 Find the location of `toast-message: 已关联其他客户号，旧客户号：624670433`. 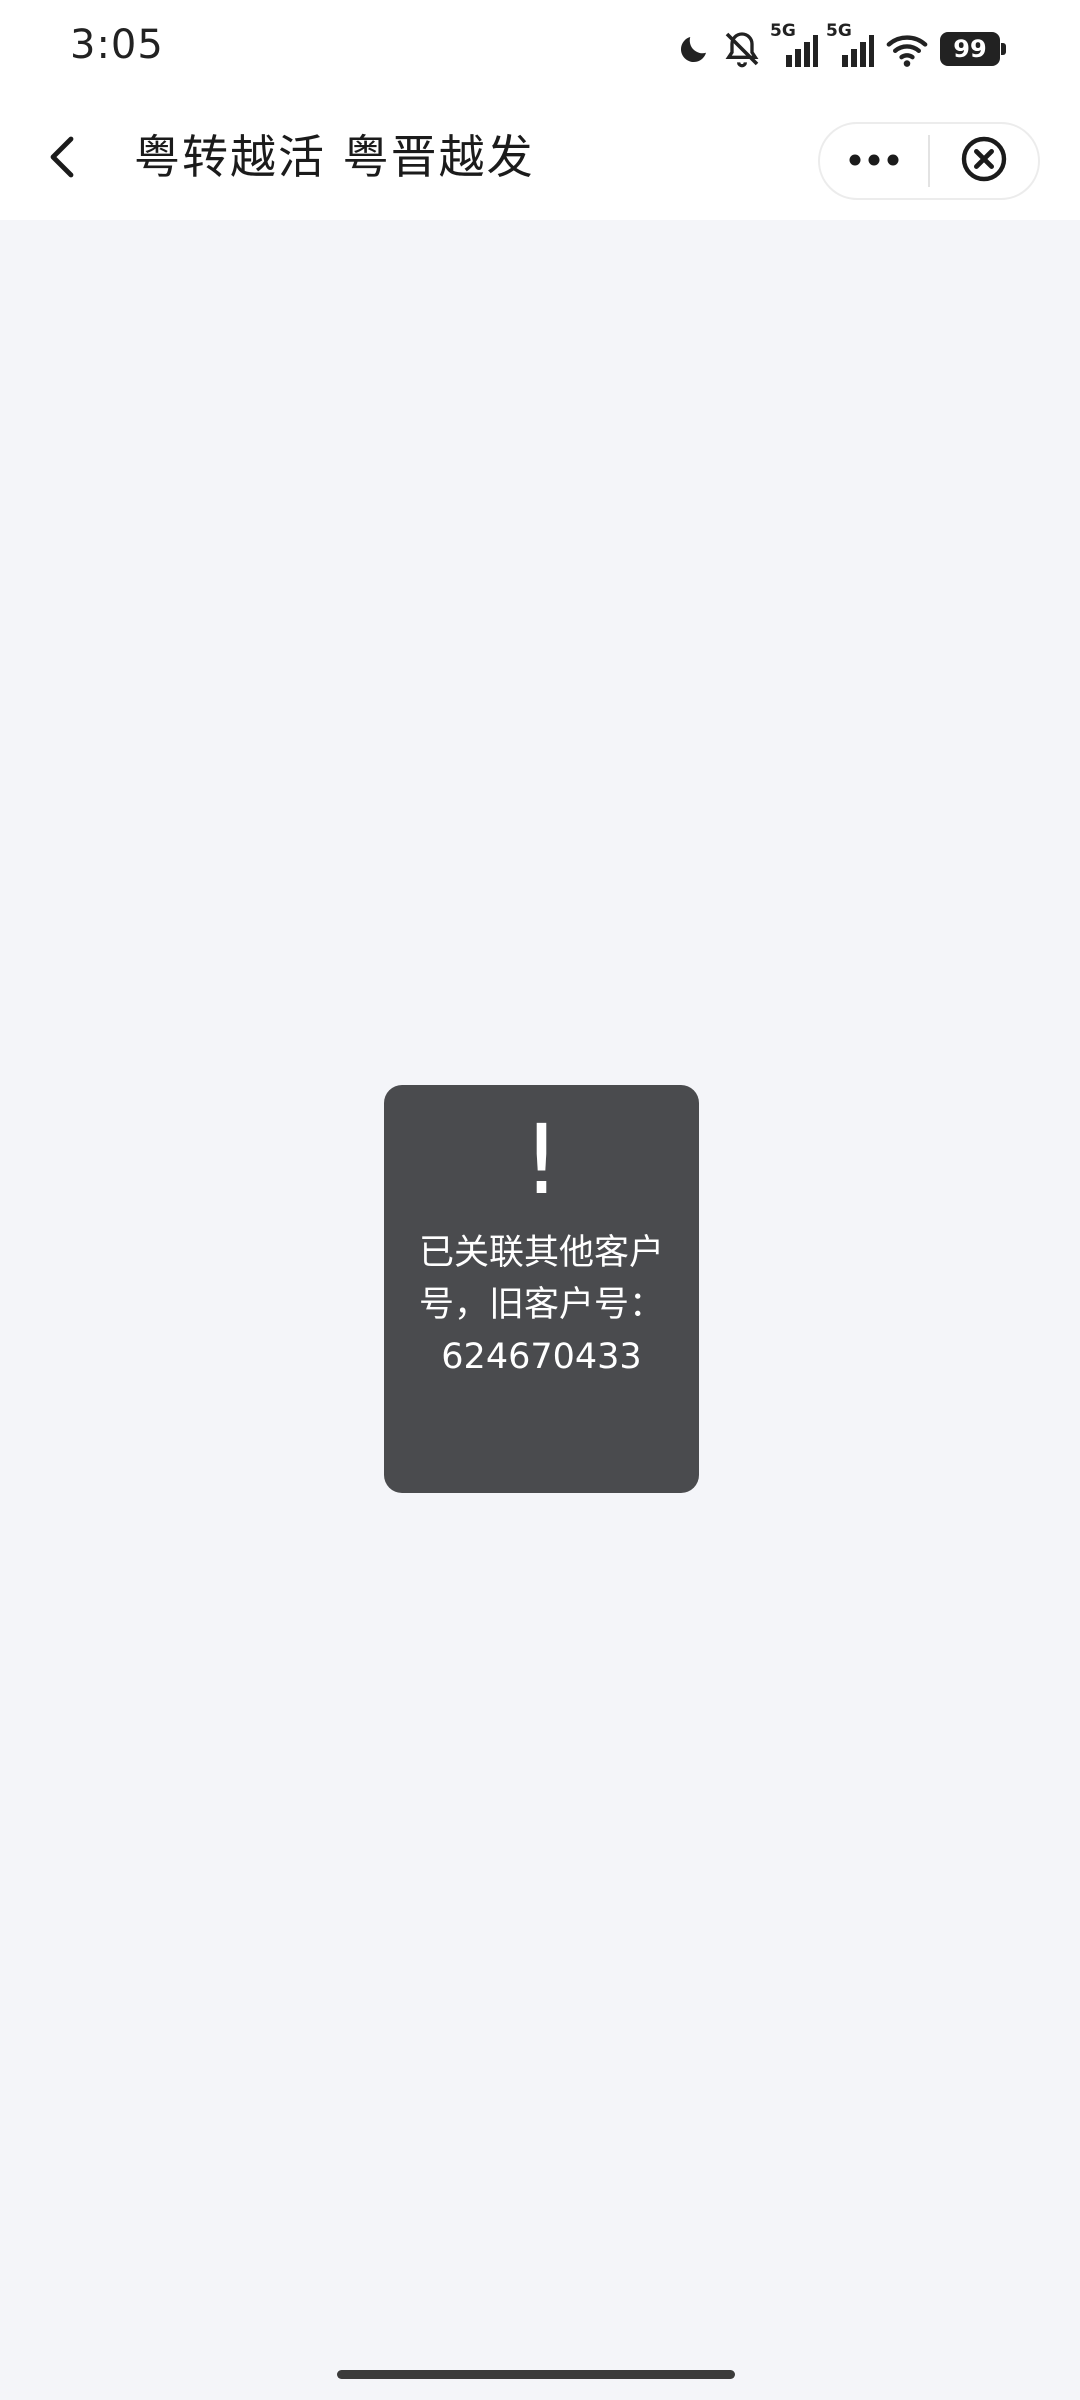

toast-message: 已关联其他客户号，旧客户号：624670433 is located at coordinates (541, 1305).